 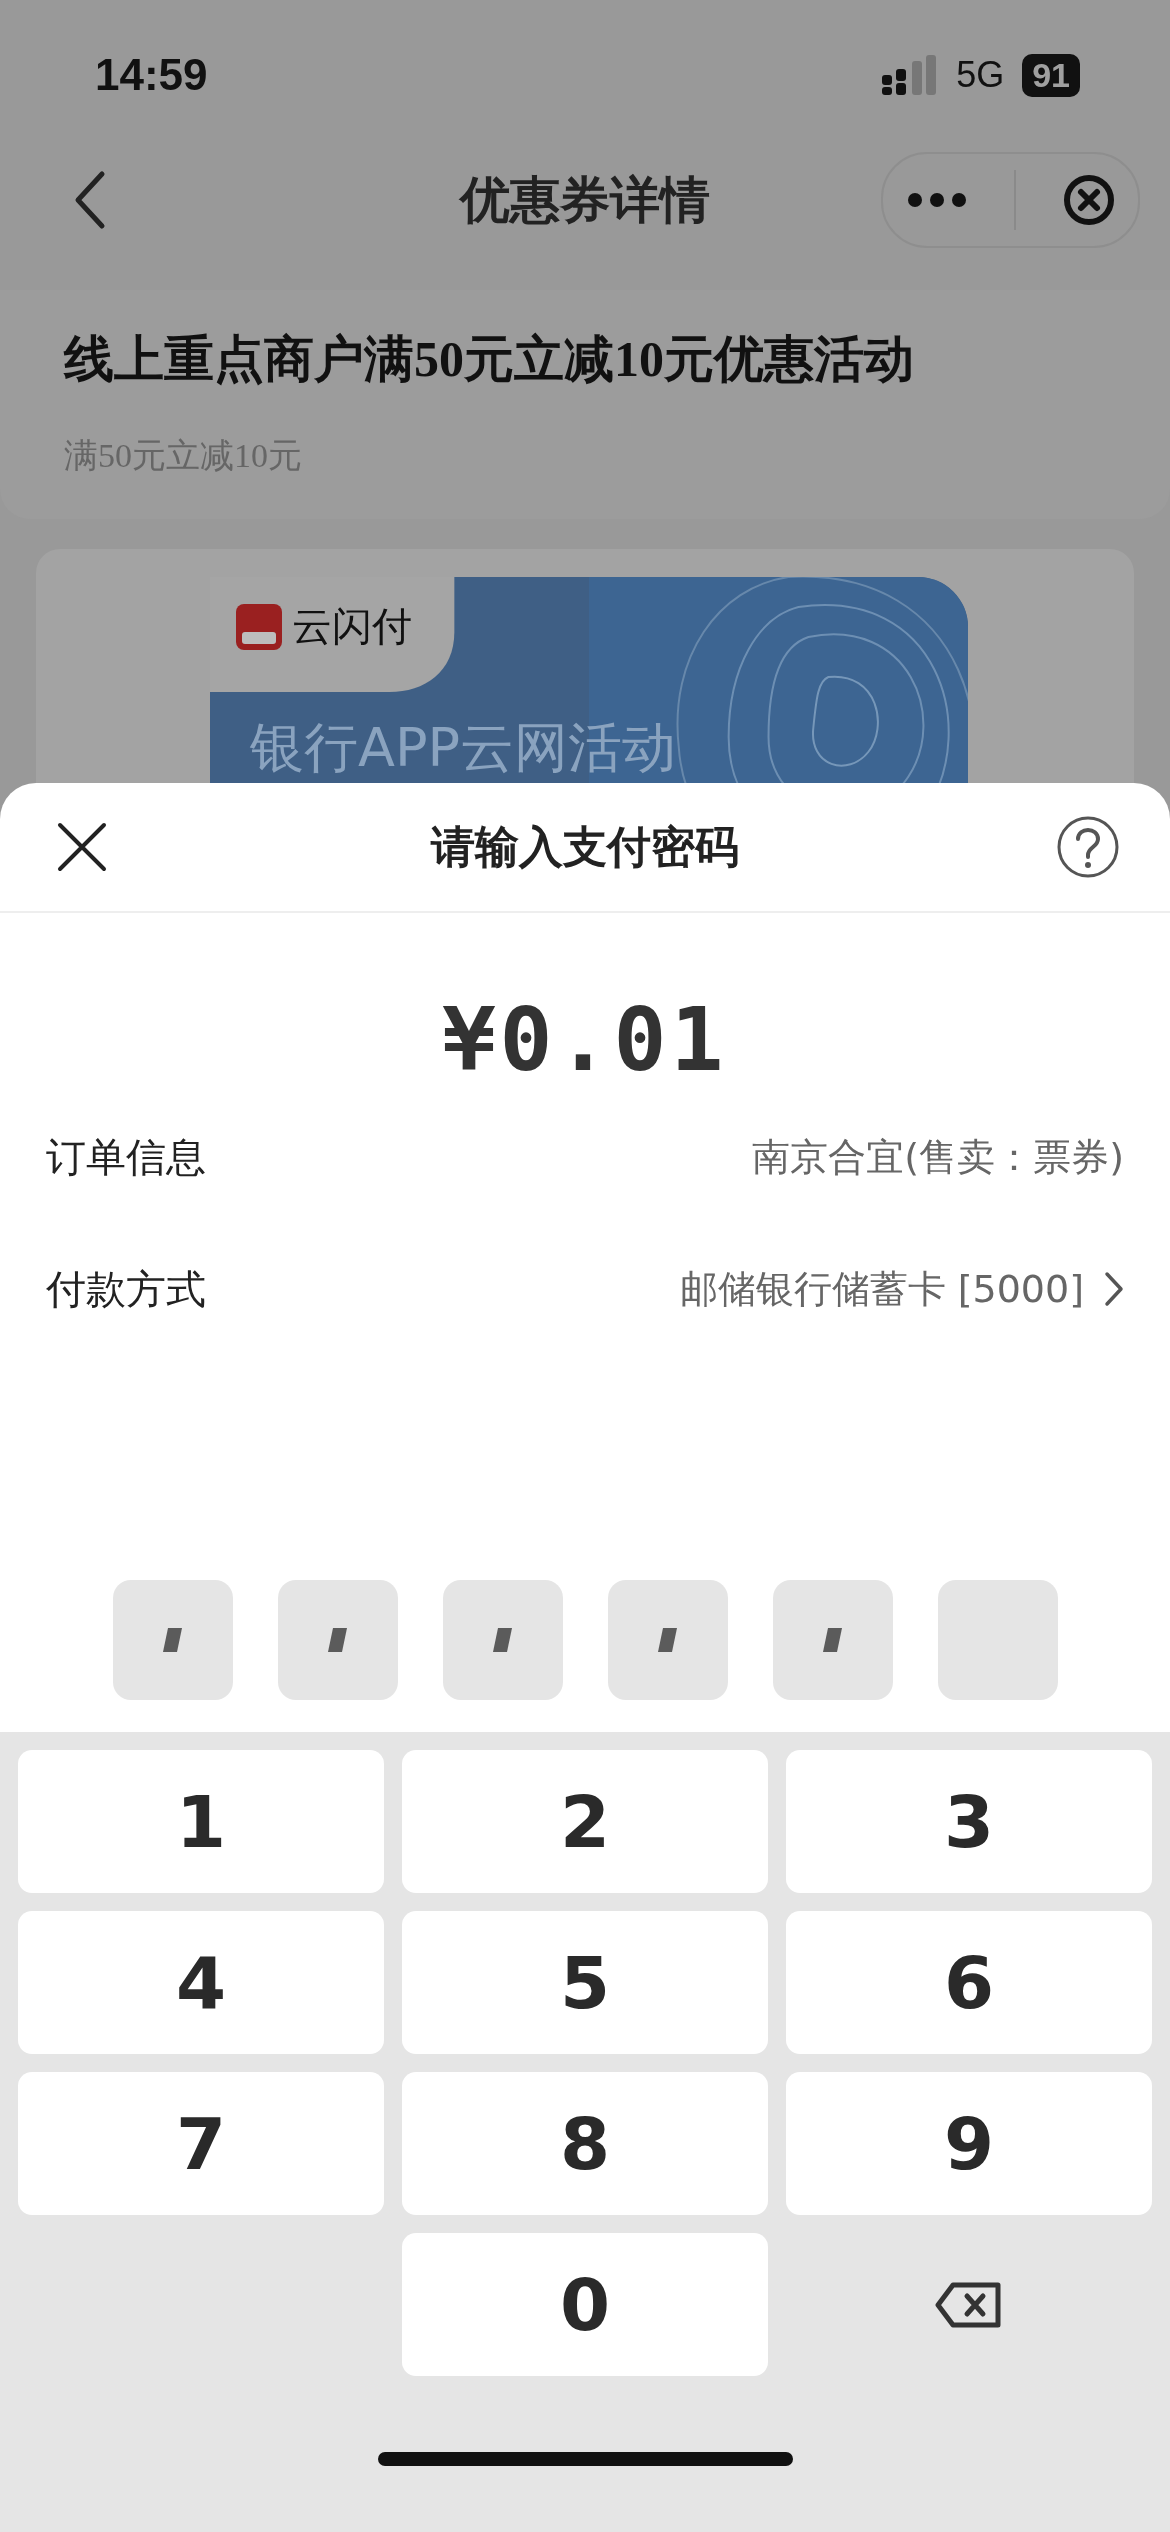 I want to click on signal-icon, so click(x=910, y=75).